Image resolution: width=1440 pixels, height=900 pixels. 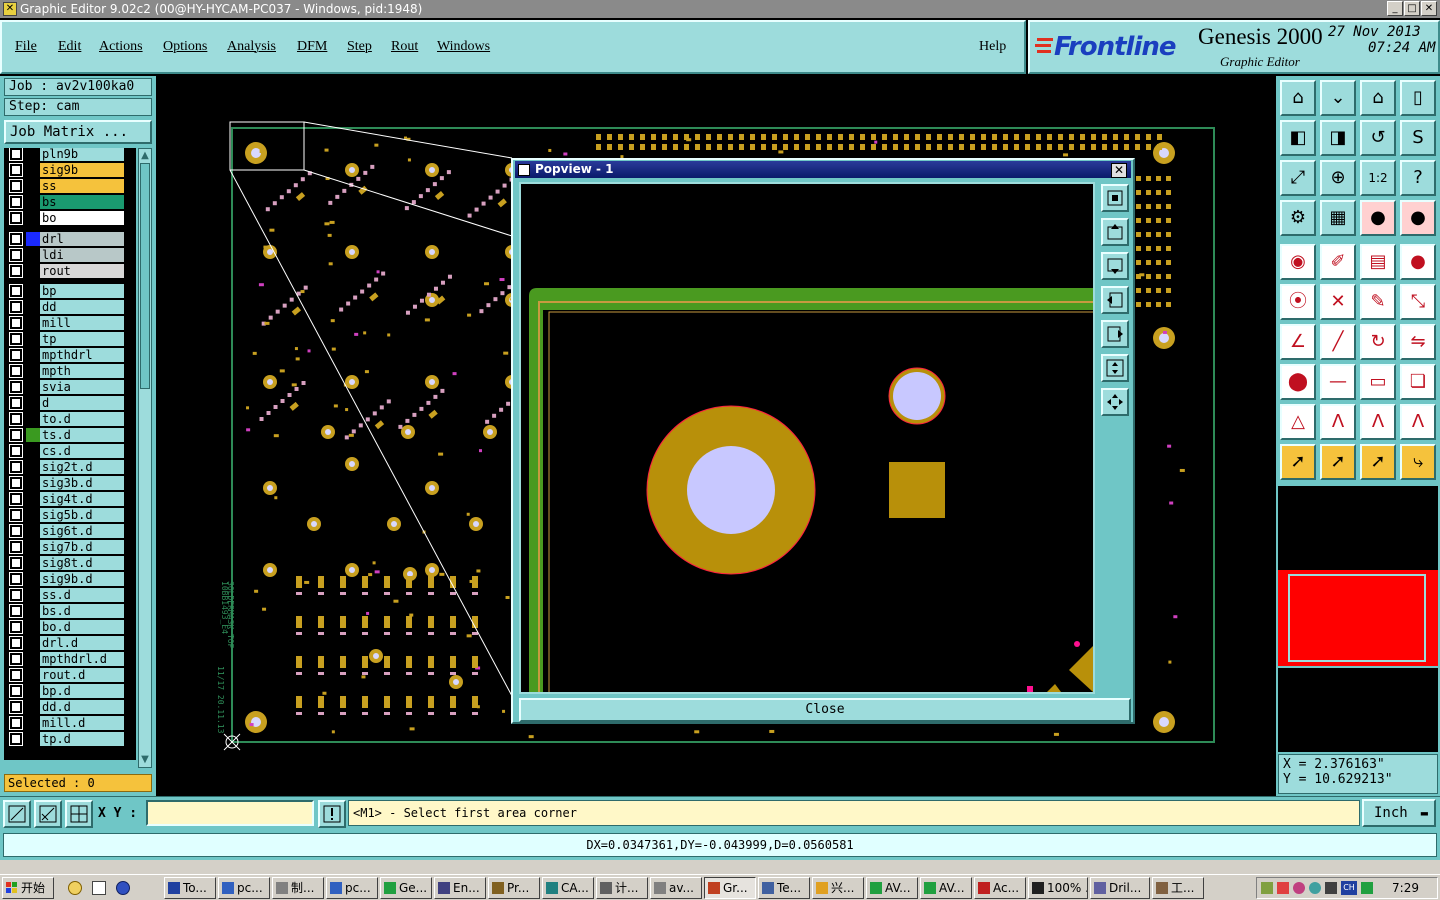 I want to click on popview-zoom-in-button, so click(x=1115, y=402).